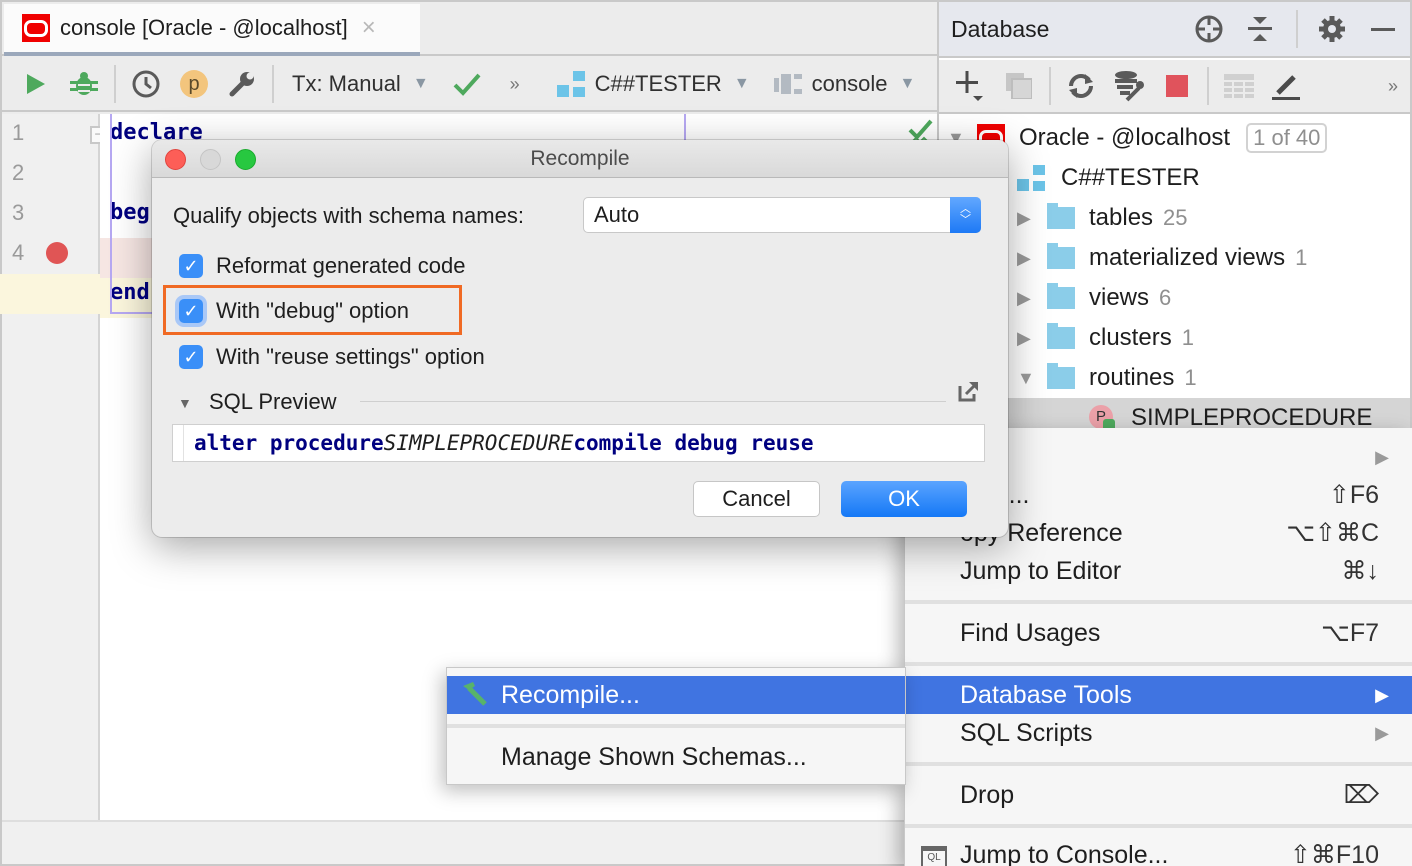 This screenshot has width=1412, height=866. I want to click on tx-mode-dropdown: Tx: Manual ▼, so click(360, 84).